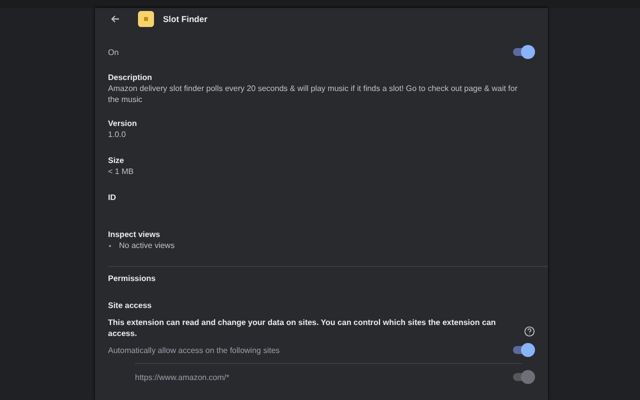 The image size is (640, 400). I want to click on field-label: Size, so click(117, 160).